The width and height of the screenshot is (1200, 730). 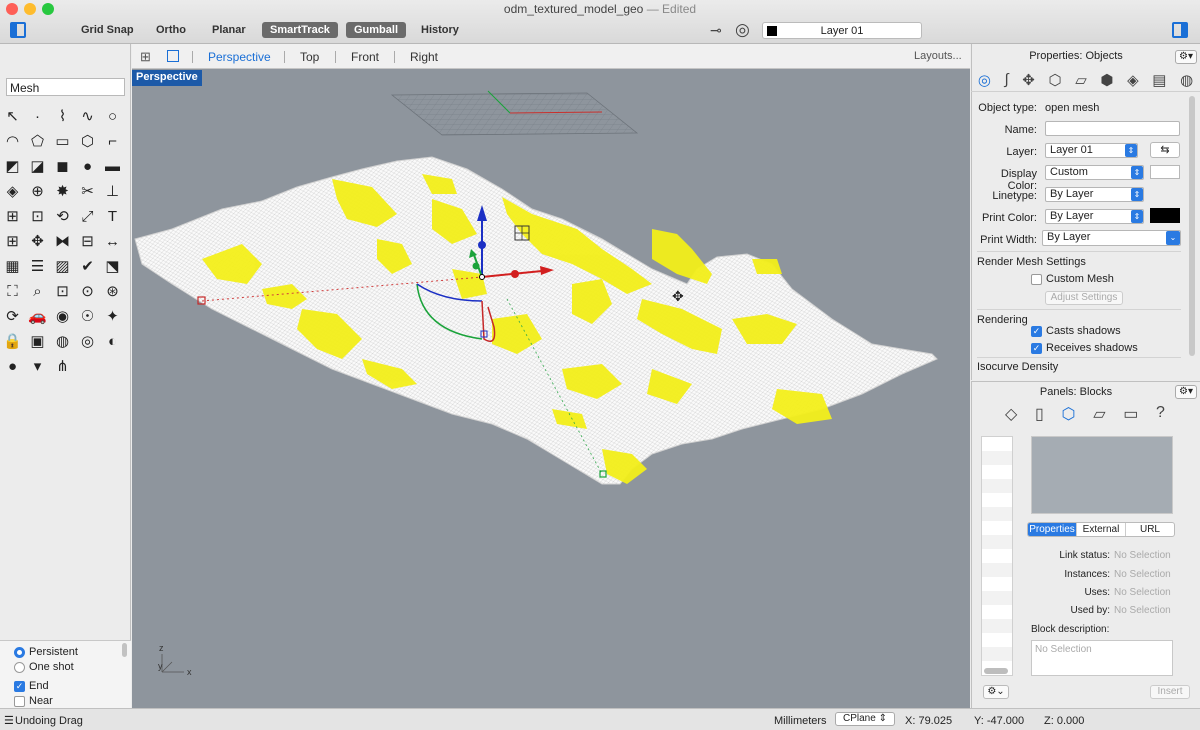 I want to click on print-width-select: By Layer ⌄, so click(x=1111, y=238).